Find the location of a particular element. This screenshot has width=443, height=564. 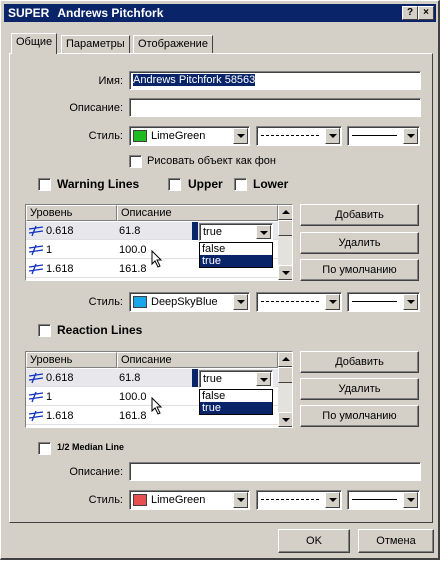

median-color-select: LimeGreen is located at coordinates (189, 500).